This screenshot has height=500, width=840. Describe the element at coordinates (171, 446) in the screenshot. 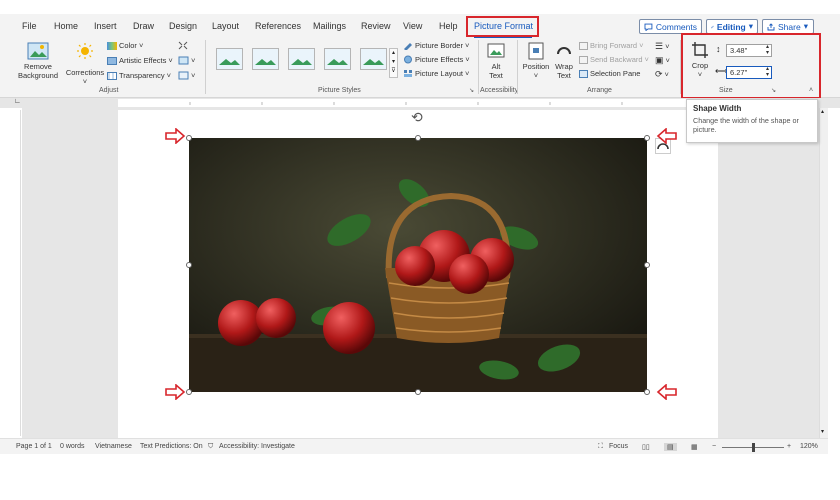

I see `text-predictions-status: Text Predictions: On` at that location.